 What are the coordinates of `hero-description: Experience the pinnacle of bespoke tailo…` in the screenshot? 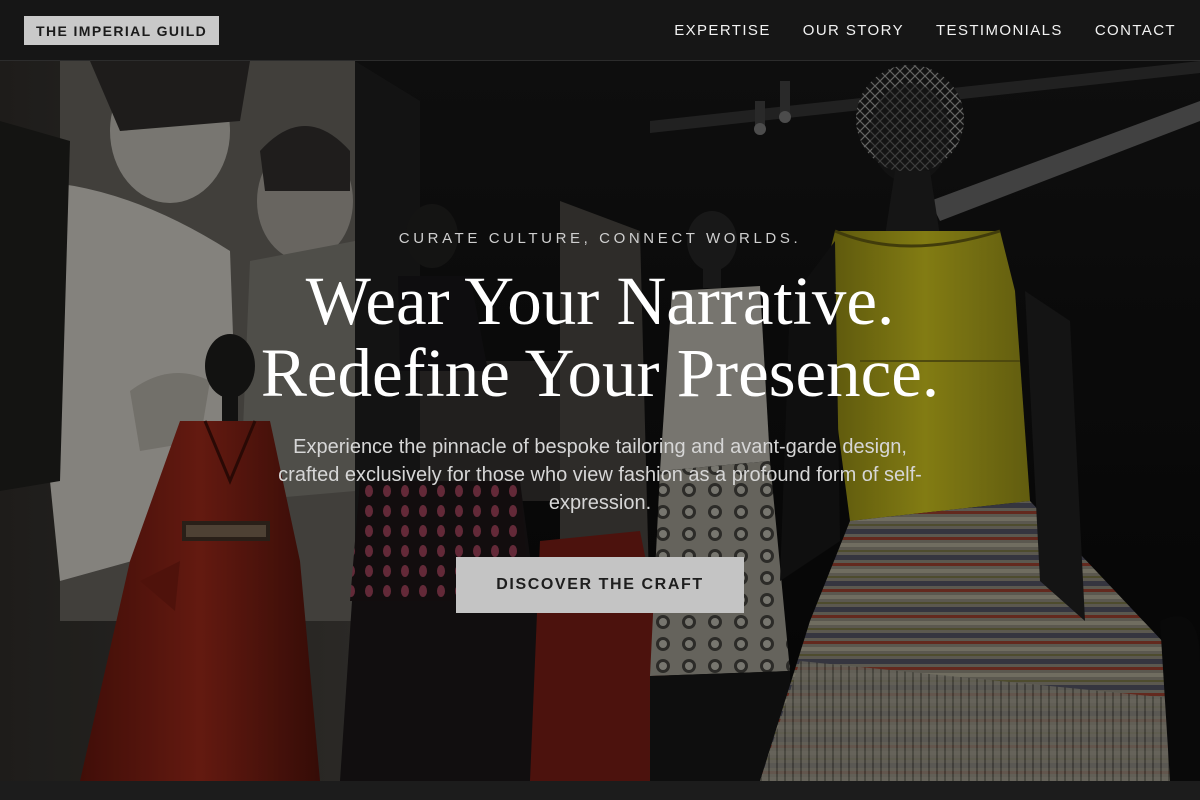 It's located at (600, 475).